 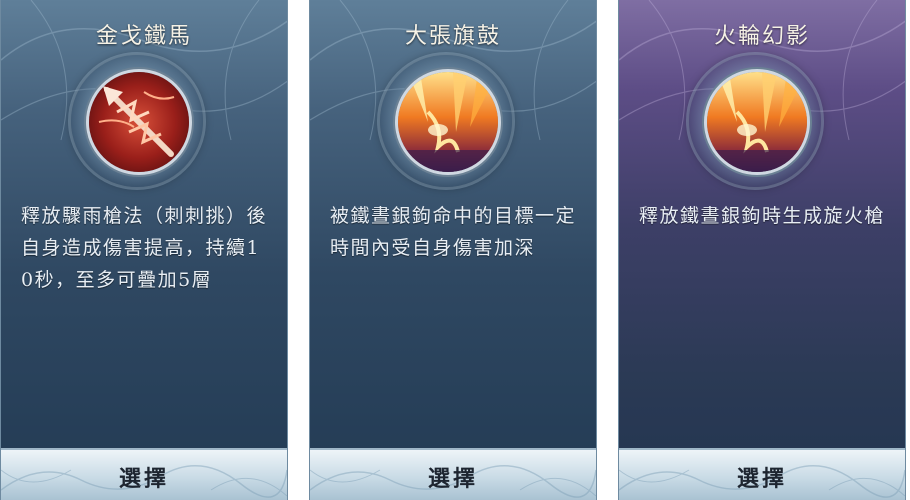 What do you see at coordinates (139, 122) in the screenshot?
I see `spear-thrust-icon` at bounding box center [139, 122].